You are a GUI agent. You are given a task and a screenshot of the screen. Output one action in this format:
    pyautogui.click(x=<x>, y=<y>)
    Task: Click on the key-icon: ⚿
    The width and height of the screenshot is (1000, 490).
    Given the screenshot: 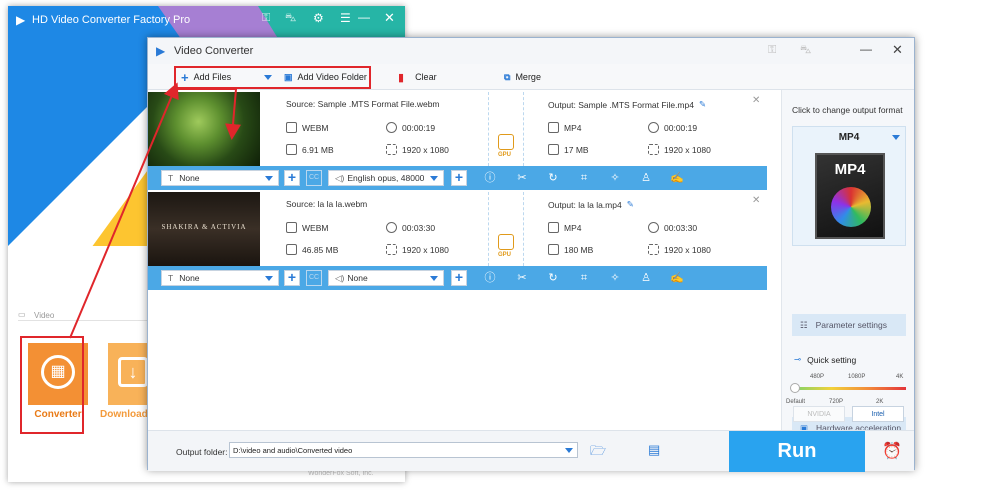 What is the action you would take?
    pyautogui.click(x=266, y=18)
    